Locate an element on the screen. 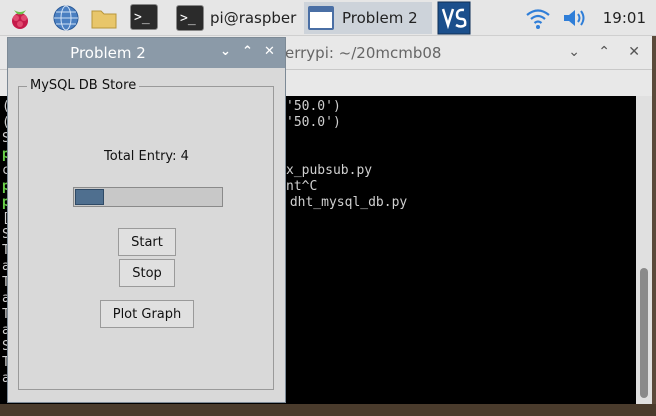 This screenshot has width=656, height=416. web-browser-icon is located at coordinates (66, 18).